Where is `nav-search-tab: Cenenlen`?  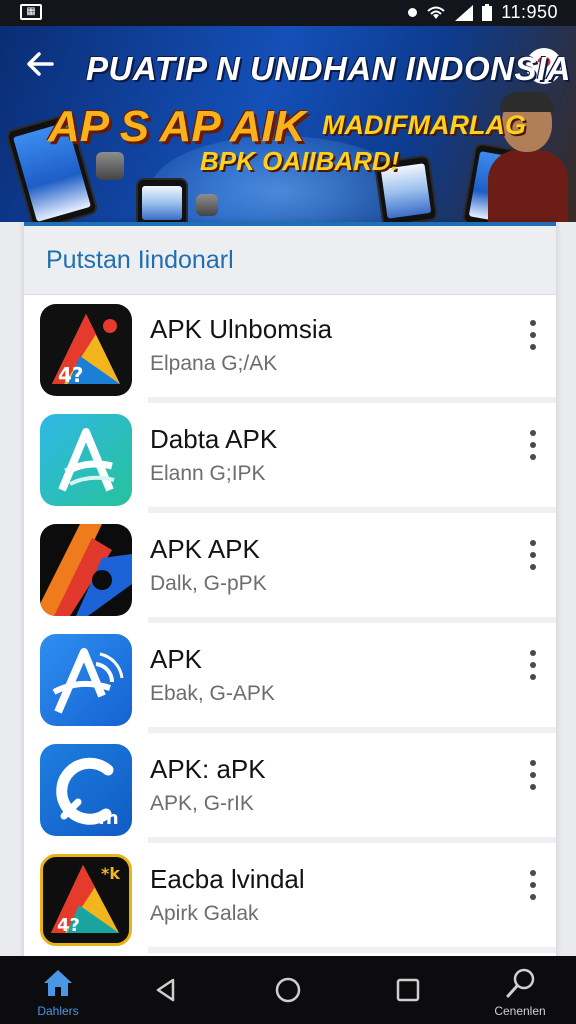 nav-search-tab: Cenenlen is located at coordinates (520, 993).